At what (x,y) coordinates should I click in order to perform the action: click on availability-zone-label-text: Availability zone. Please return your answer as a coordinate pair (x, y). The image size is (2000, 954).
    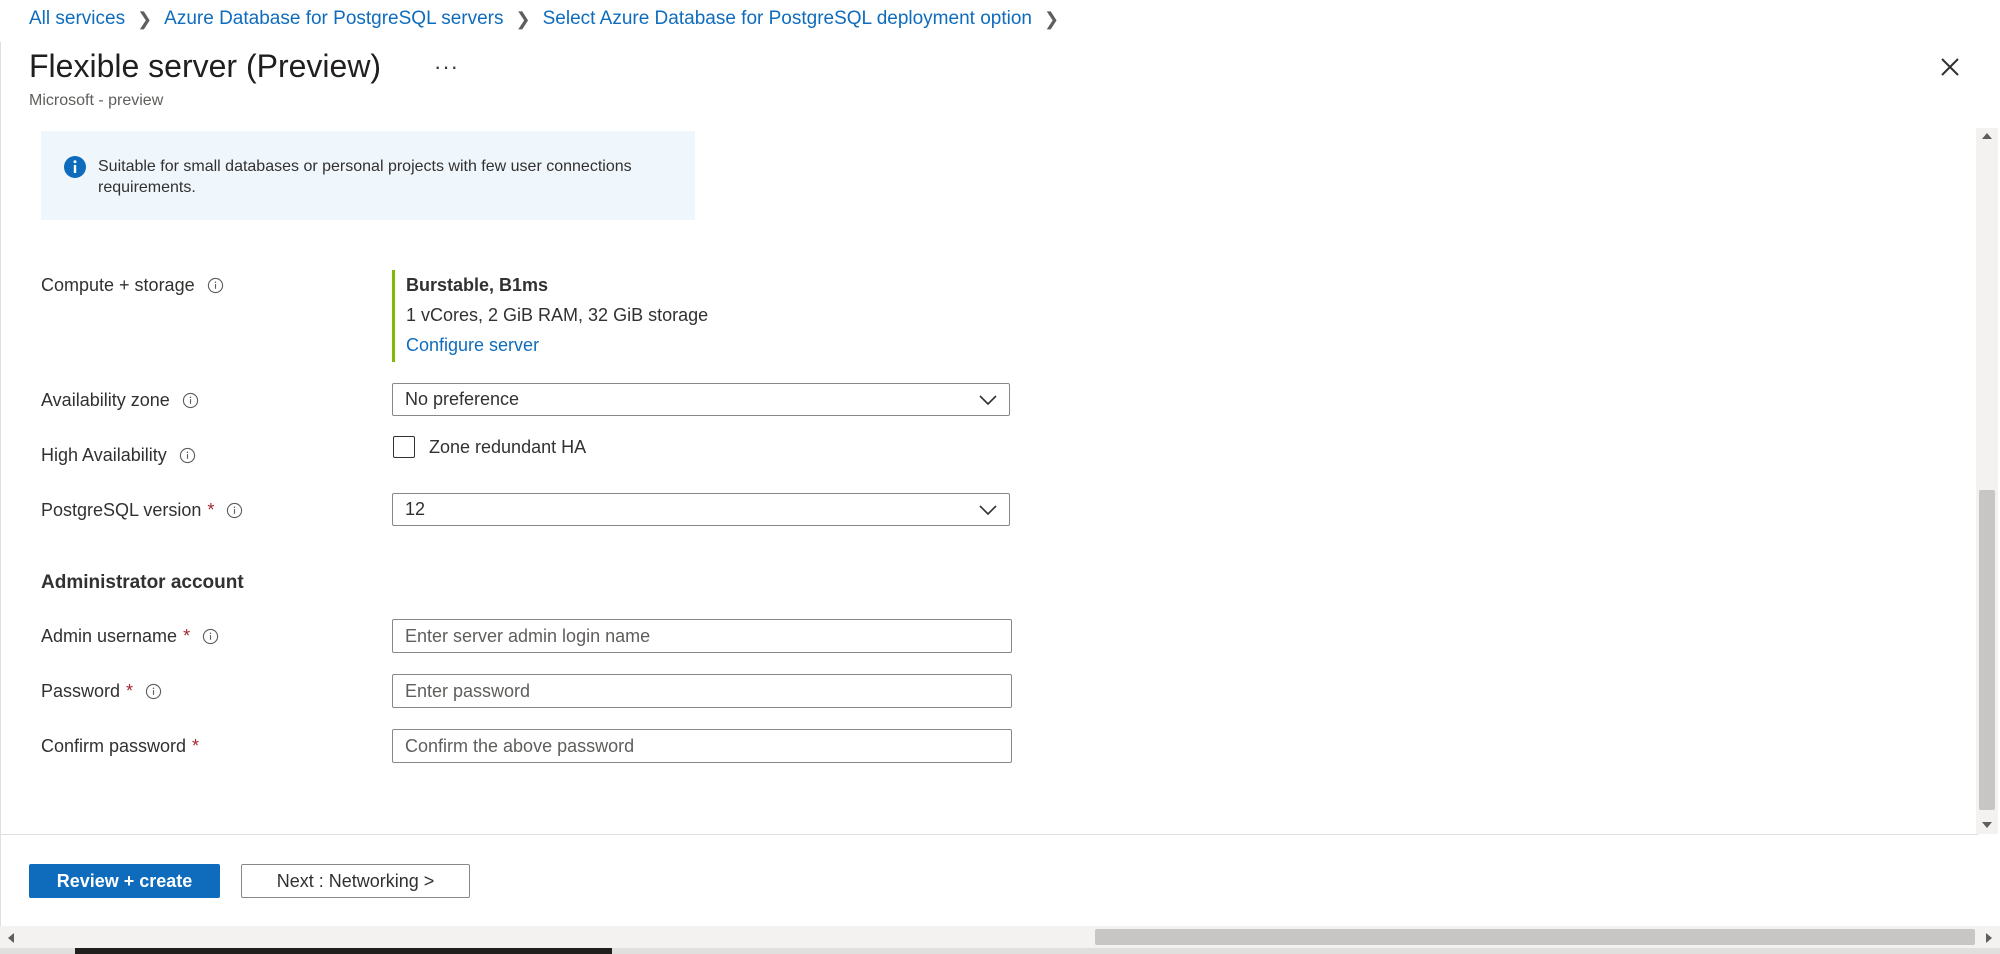
    Looking at the image, I should click on (105, 400).